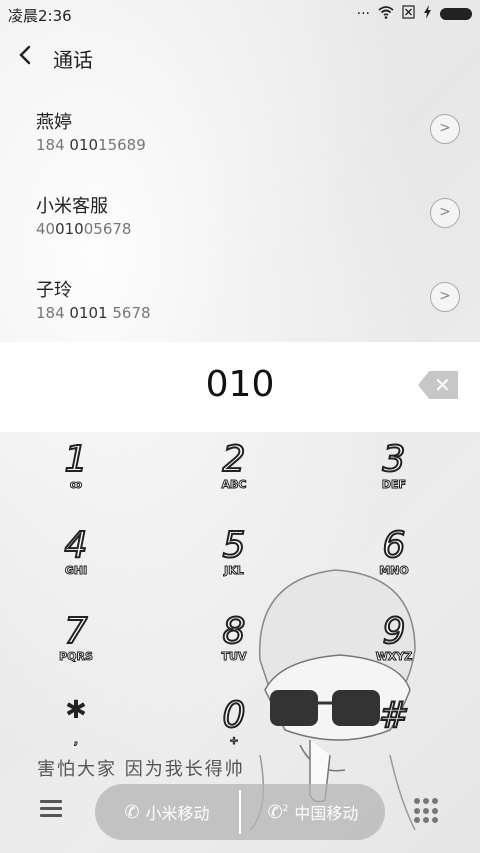 The height and width of the screenshot is (853, 480). I want to click on back-button, so click(29, 57).